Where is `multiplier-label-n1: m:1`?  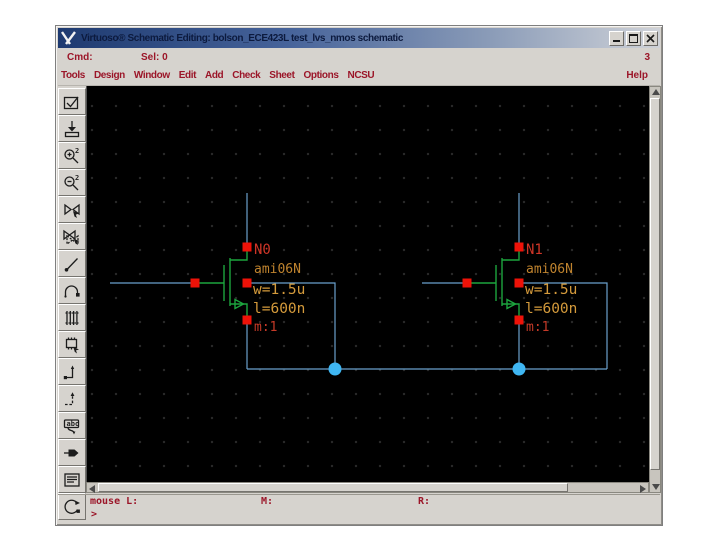
multiplier-label-n1: m:1 is located at coordinates (537, 327).